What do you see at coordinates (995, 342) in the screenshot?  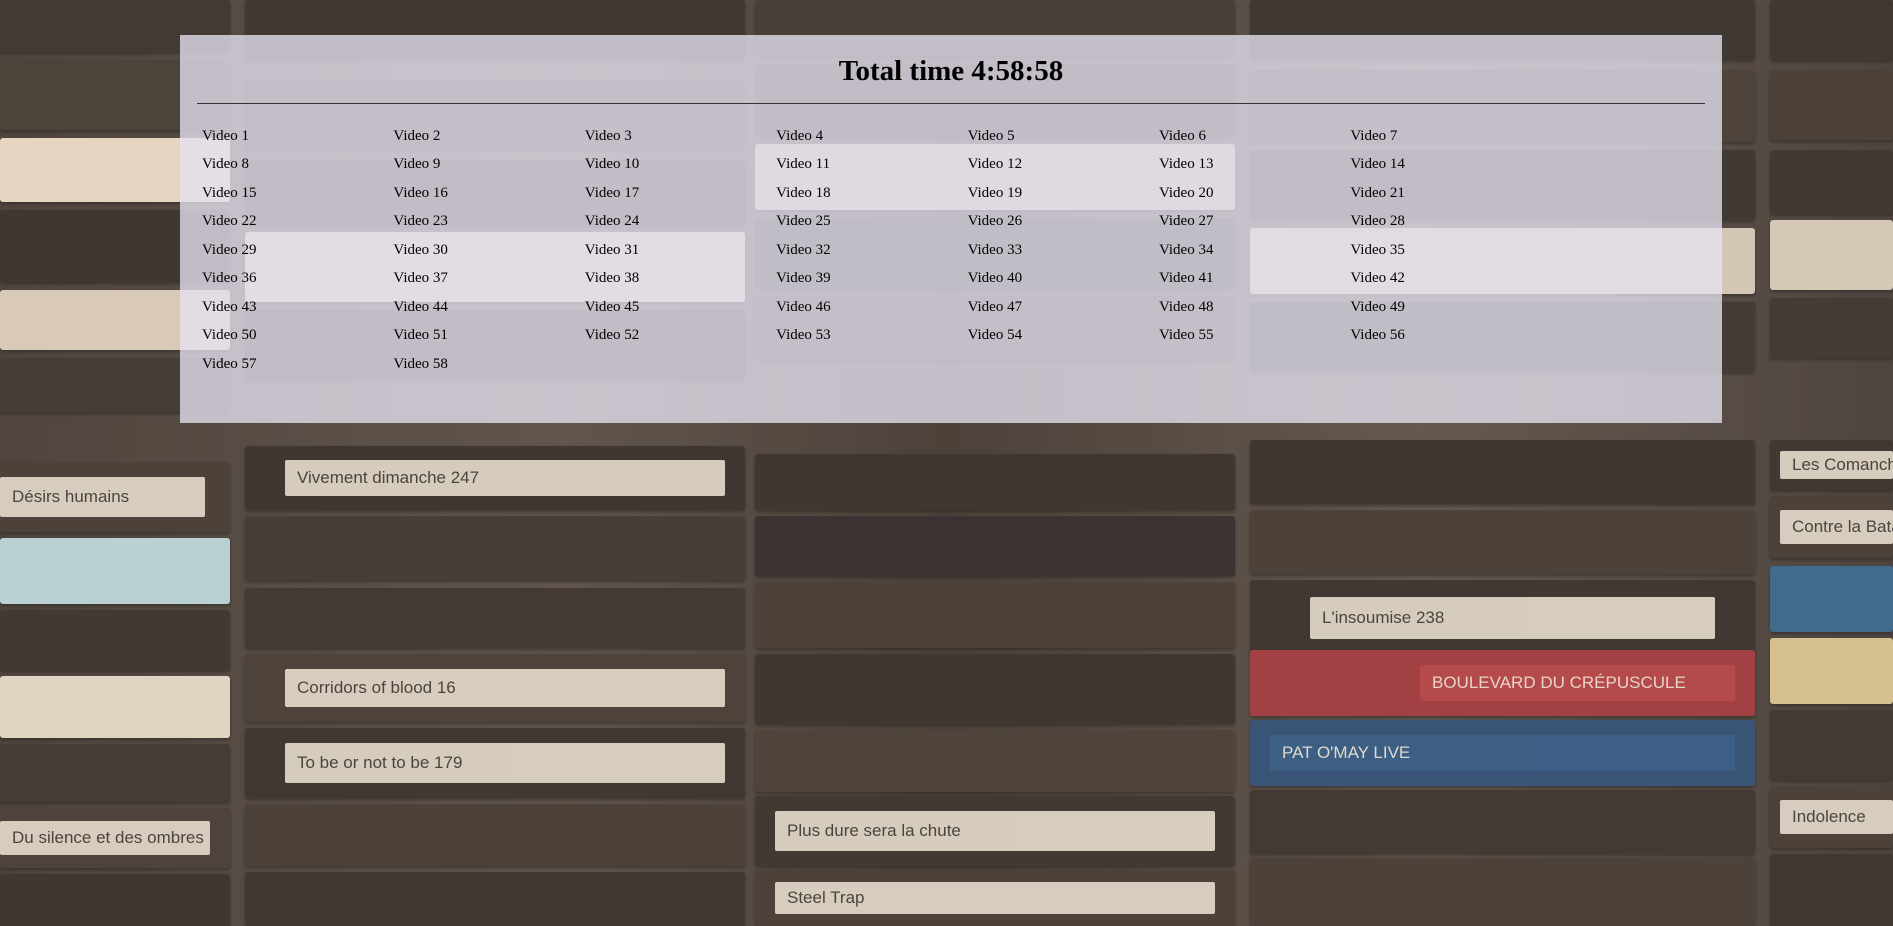 I see `video-link: Video 54` at bounding box center [995, 342].